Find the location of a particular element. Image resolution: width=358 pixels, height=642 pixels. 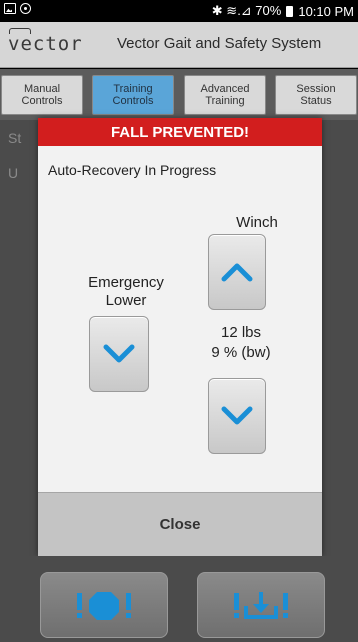

tab-training-controls: Training Controls is located at coordinates (133, 95).